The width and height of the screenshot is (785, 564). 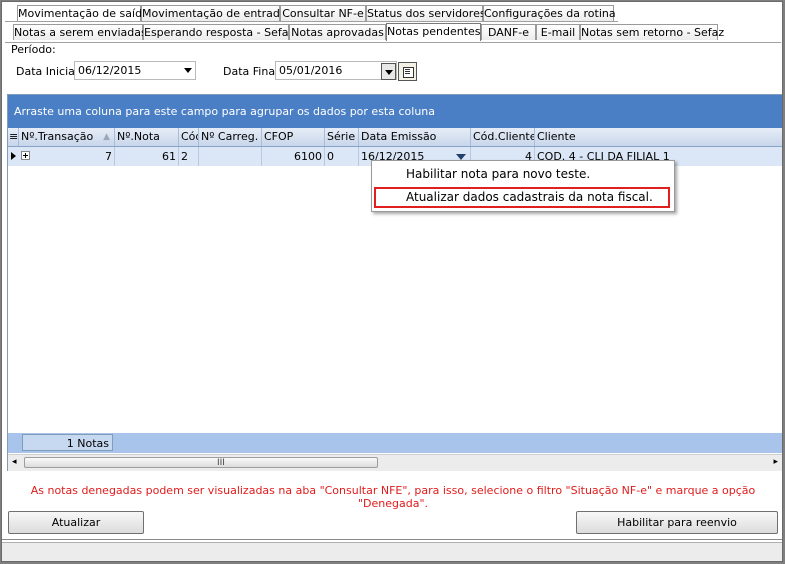 I want to click on current-row-indicator-icon, so click(x=13, y=156).